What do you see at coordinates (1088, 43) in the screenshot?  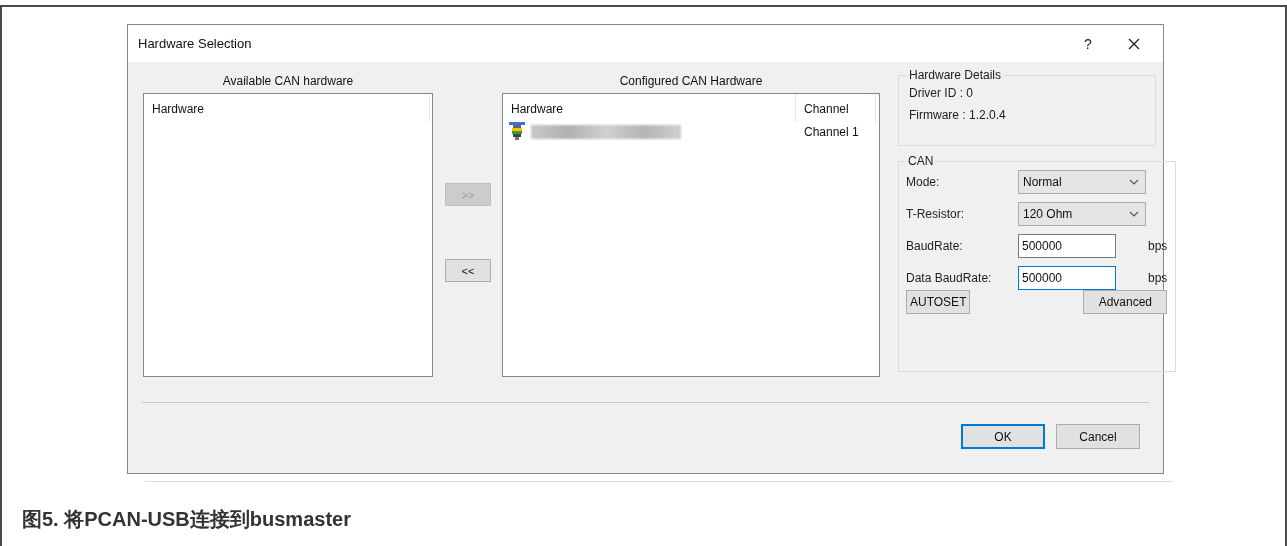 I see `help-button: ?` at bounding box center [1088, 43].